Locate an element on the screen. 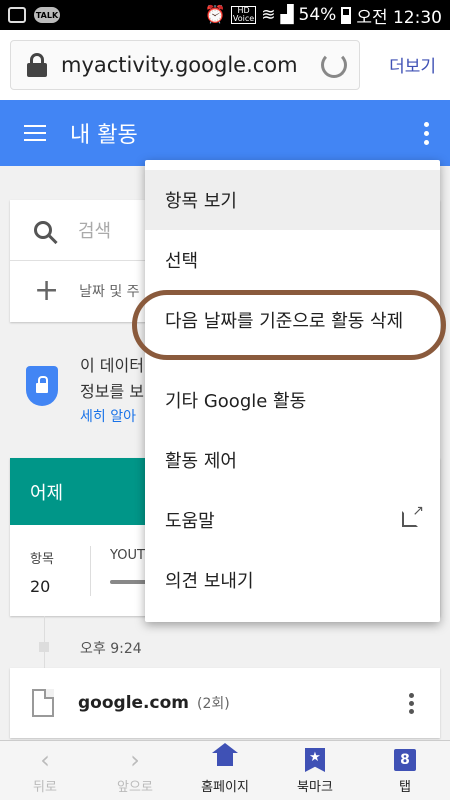 This screenshot has width=450, height=800. app-bar: 내 활동 is located at coordinates (225, 133).